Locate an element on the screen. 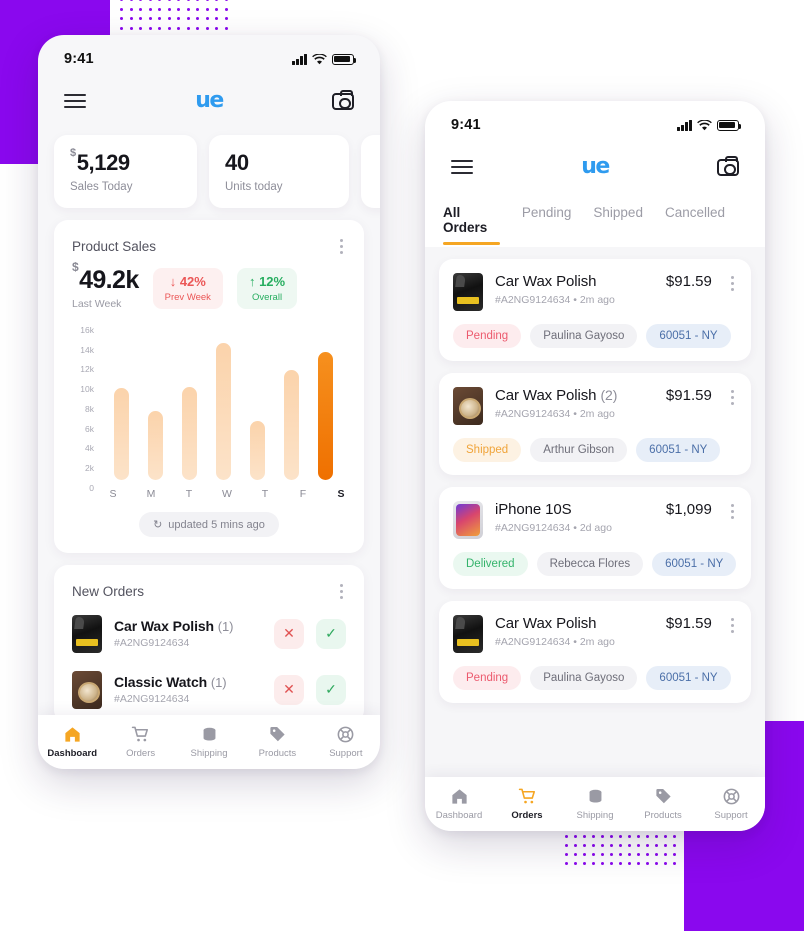 This screenshot has height=931, width=804. list-item: Classic Watch (1) #A2NG9124634 ✕ ✓ is located at coordinates (209, 690).